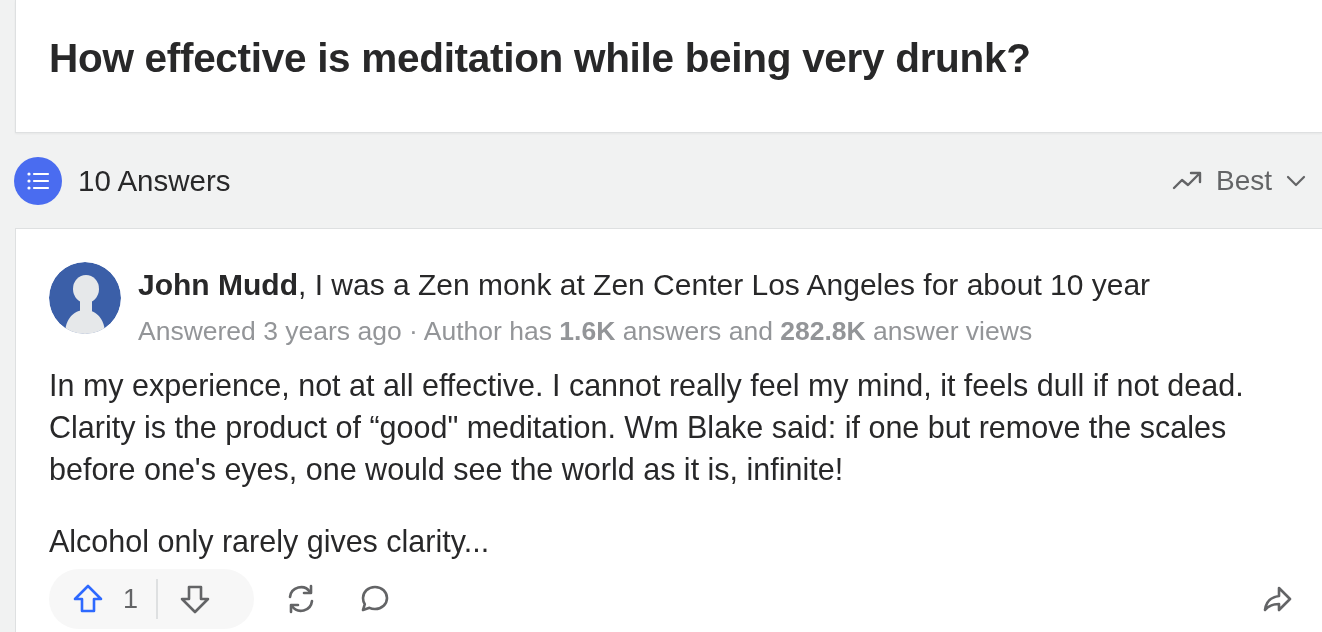 The width and height of the screenshot is (1322, 632). What do you see at coordinates (85, 298) in the screenshot?
I see `avatar-silhouette-icon` at bounding box center [85, 298].